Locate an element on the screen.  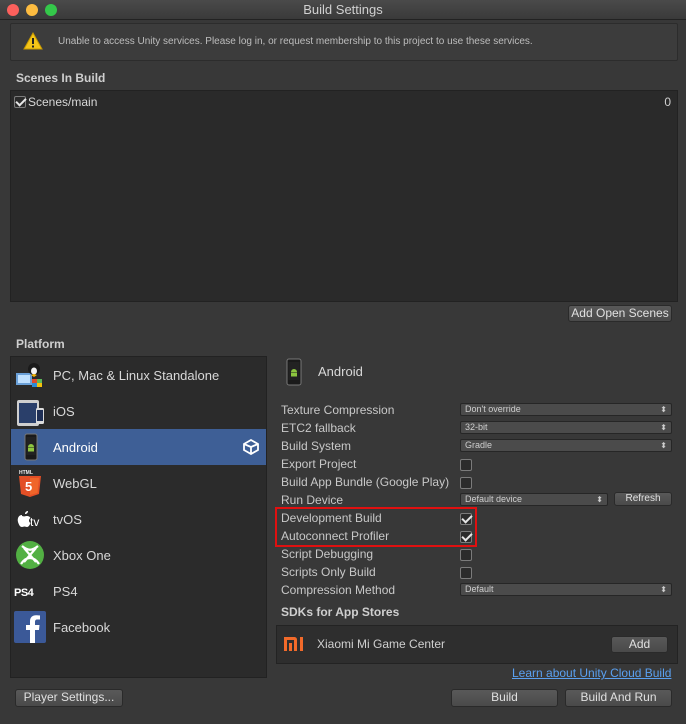
platform-item-label: PC, Mac & Linux Standalone is located at coordinates (136, 375).